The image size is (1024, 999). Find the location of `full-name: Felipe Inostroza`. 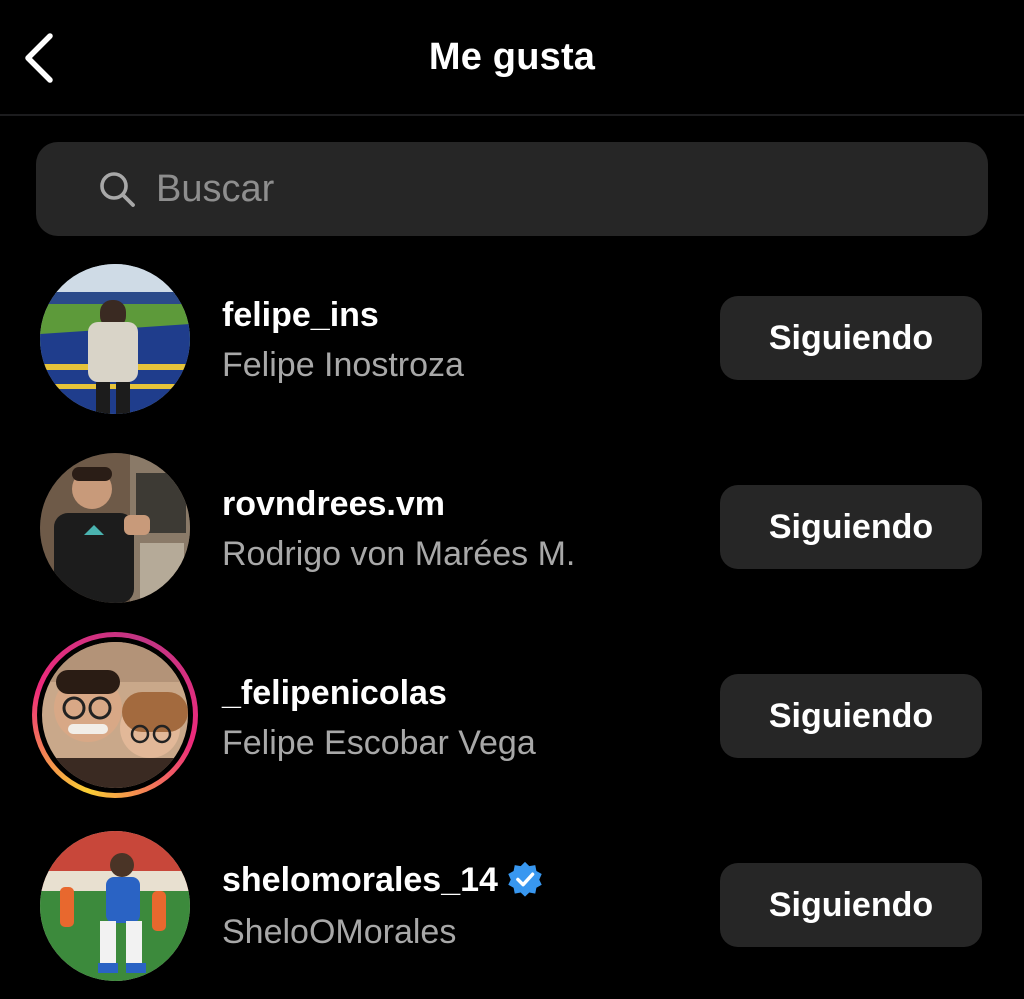

full-name: Felipe Inostroza is located at coordinates (343, 365).